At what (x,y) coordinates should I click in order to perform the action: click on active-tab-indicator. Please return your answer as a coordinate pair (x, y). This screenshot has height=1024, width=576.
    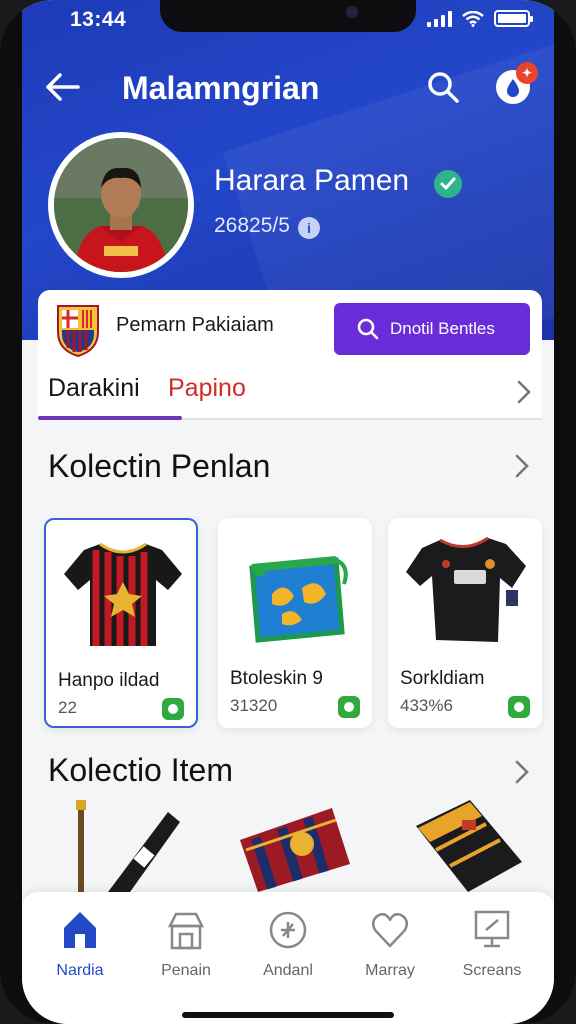
    Looking at the image, I should click on (110, 418).